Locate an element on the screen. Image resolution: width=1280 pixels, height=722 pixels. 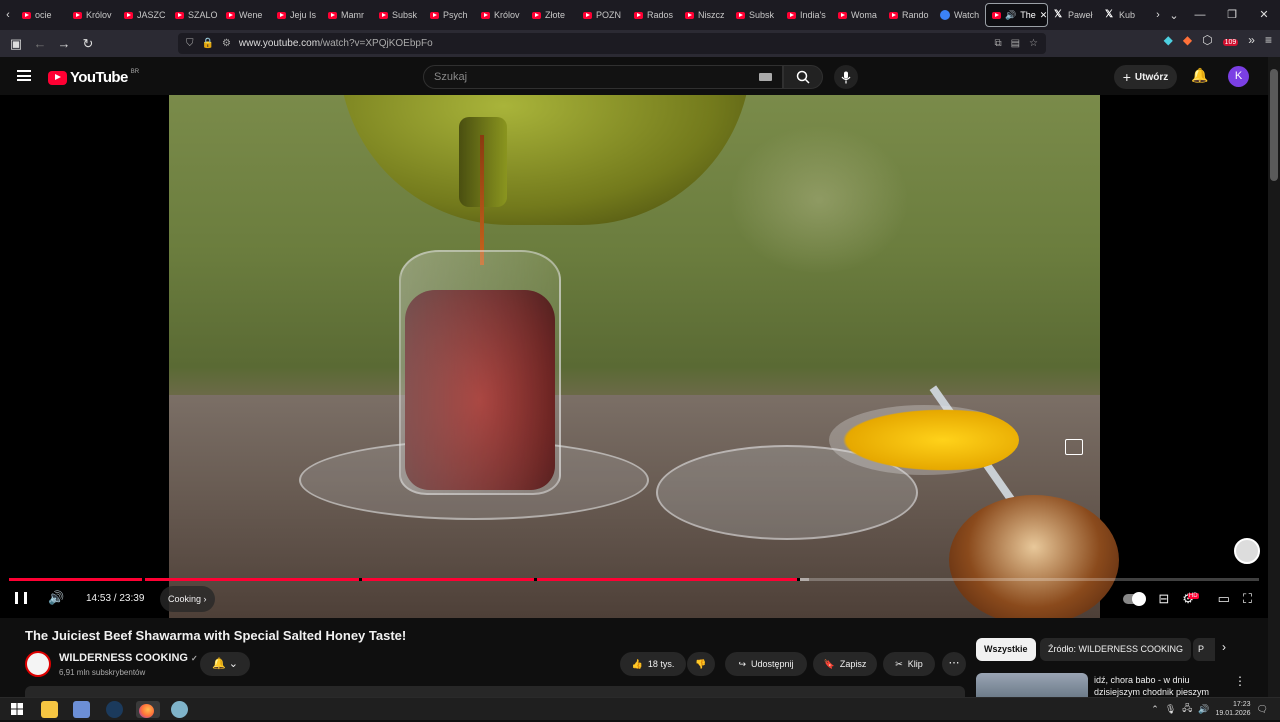
app-icon is located at coordinates (179, 709).